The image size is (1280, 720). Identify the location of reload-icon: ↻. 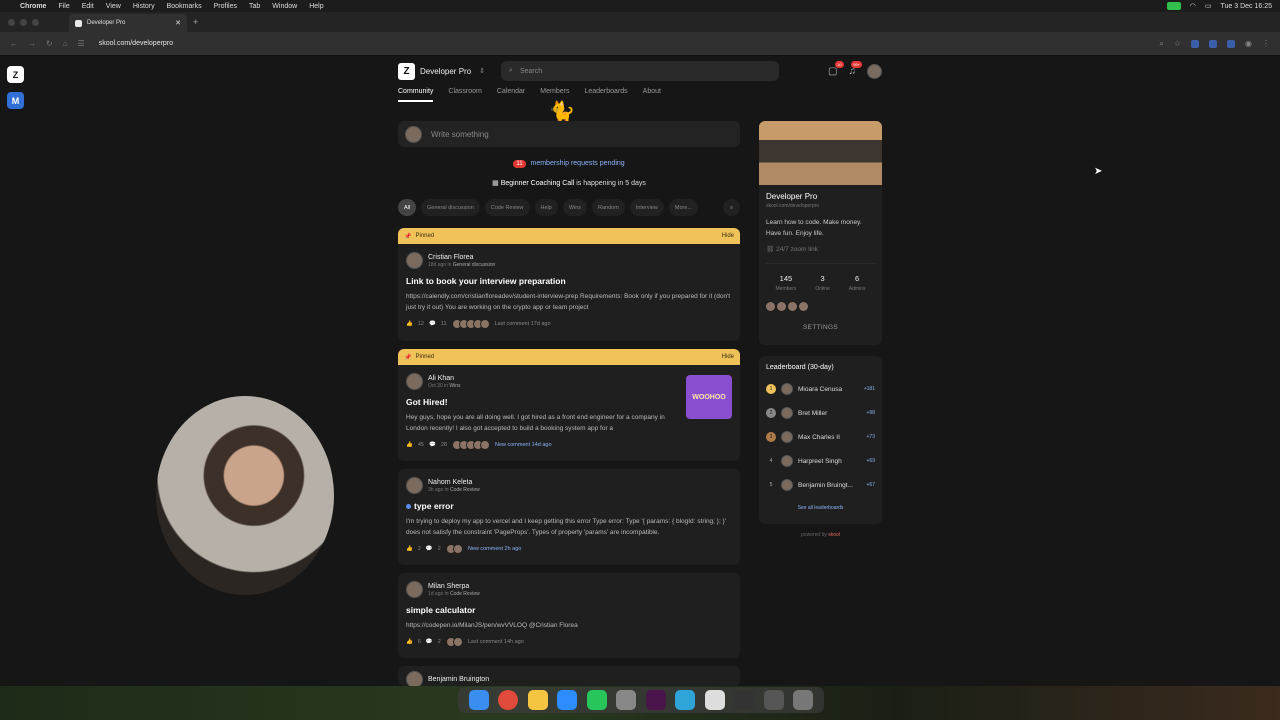
(49, 43).